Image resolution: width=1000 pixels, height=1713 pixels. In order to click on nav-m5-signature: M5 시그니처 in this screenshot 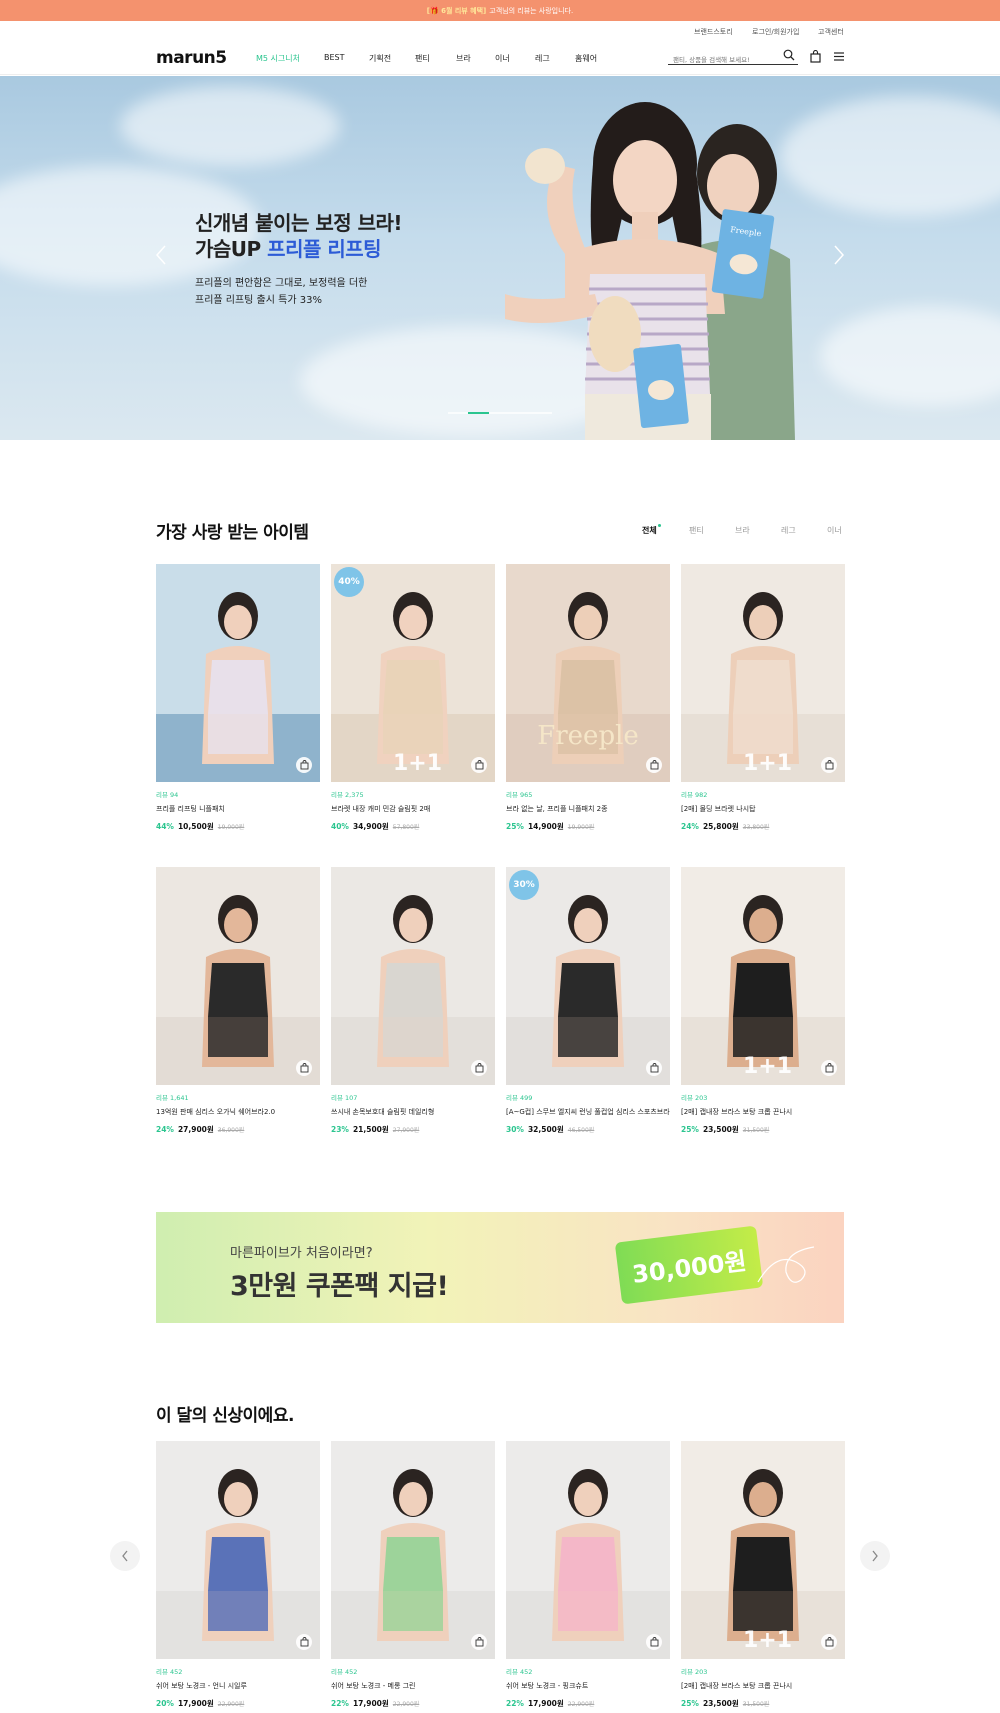, I will do `click(278, 58)`.